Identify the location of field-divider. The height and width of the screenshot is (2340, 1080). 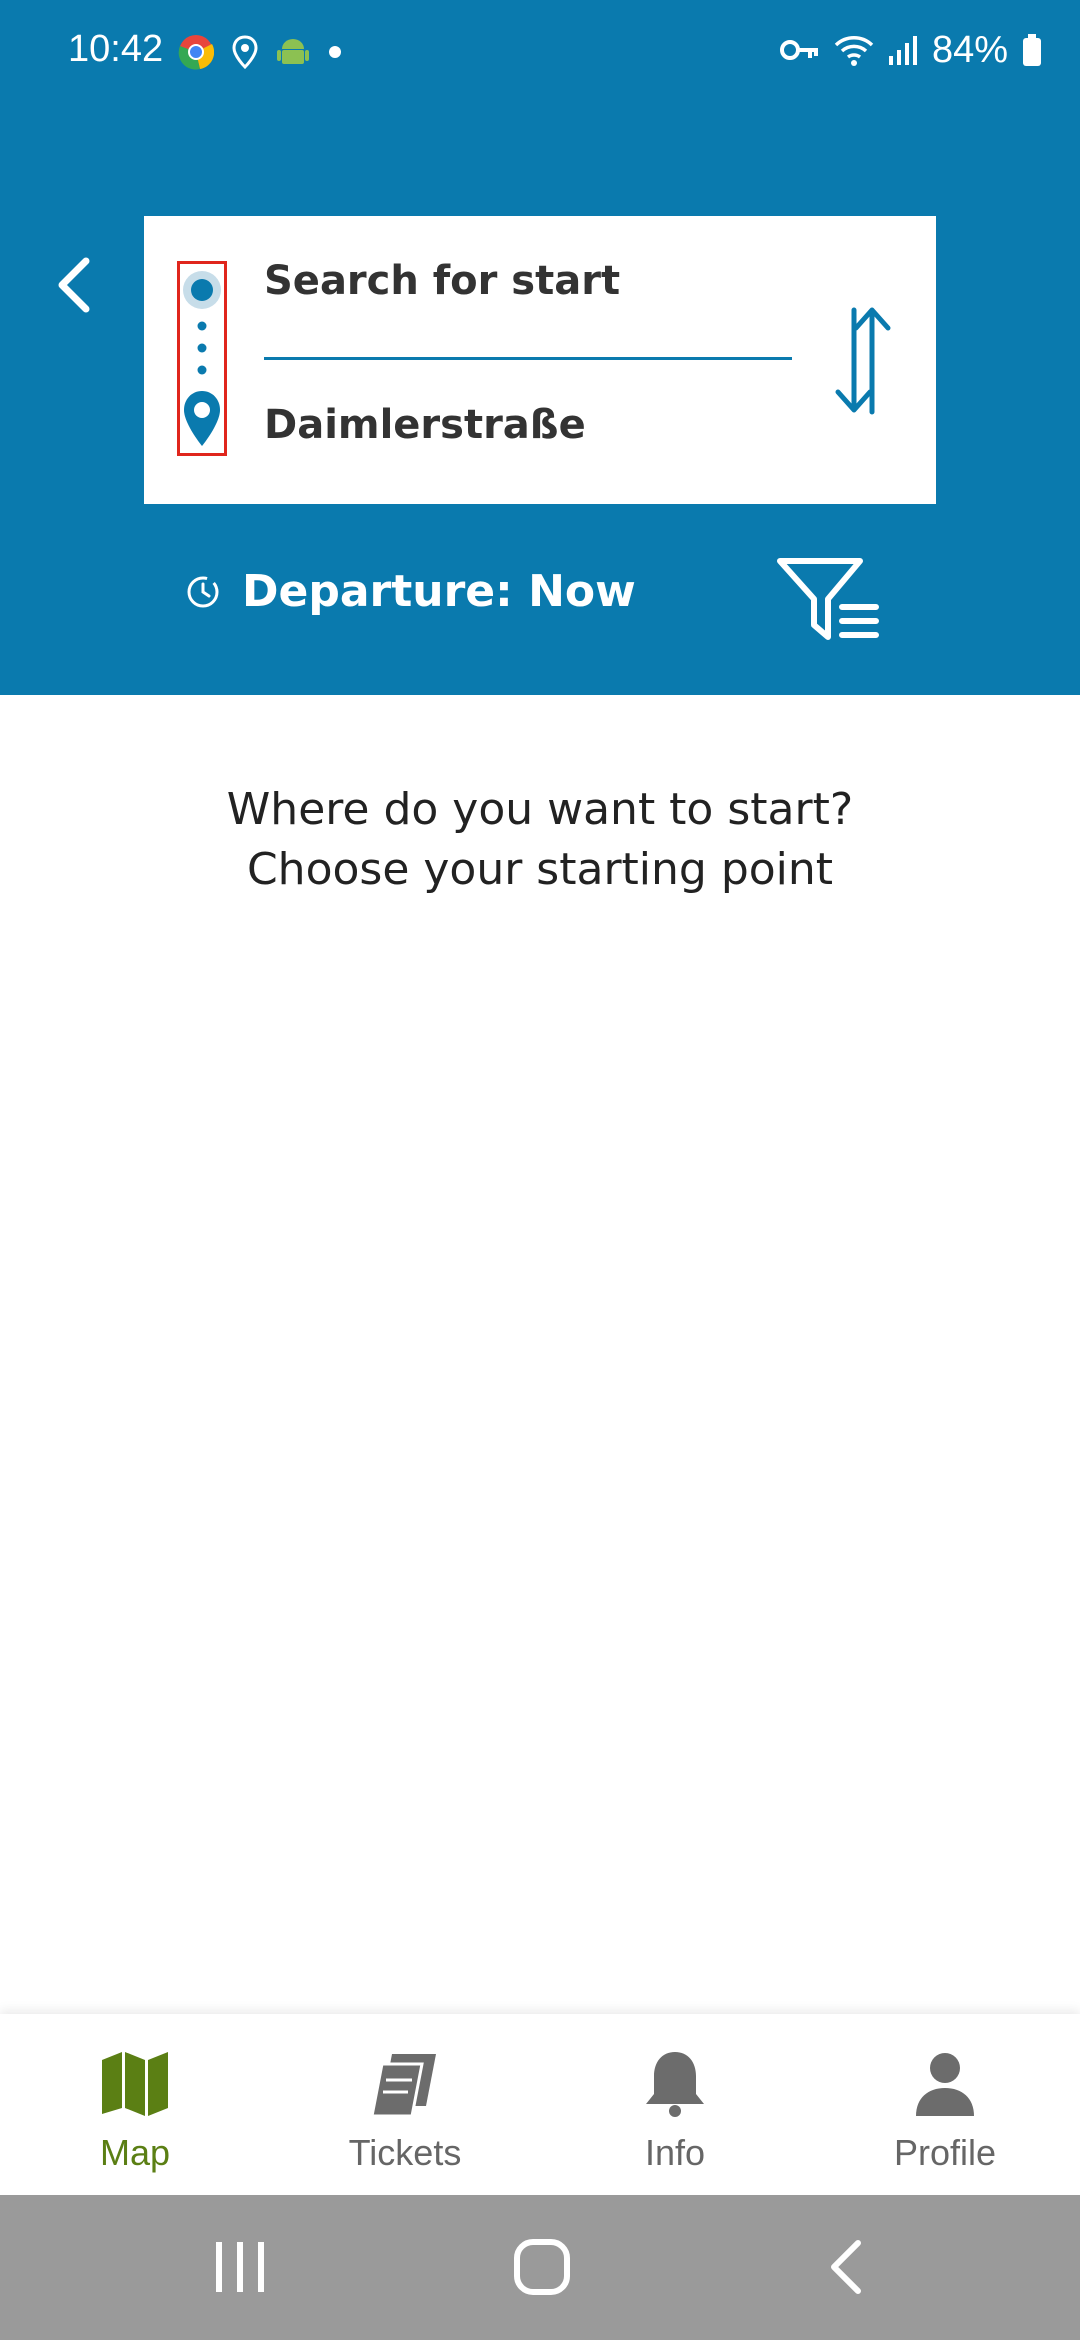
(528, 358).